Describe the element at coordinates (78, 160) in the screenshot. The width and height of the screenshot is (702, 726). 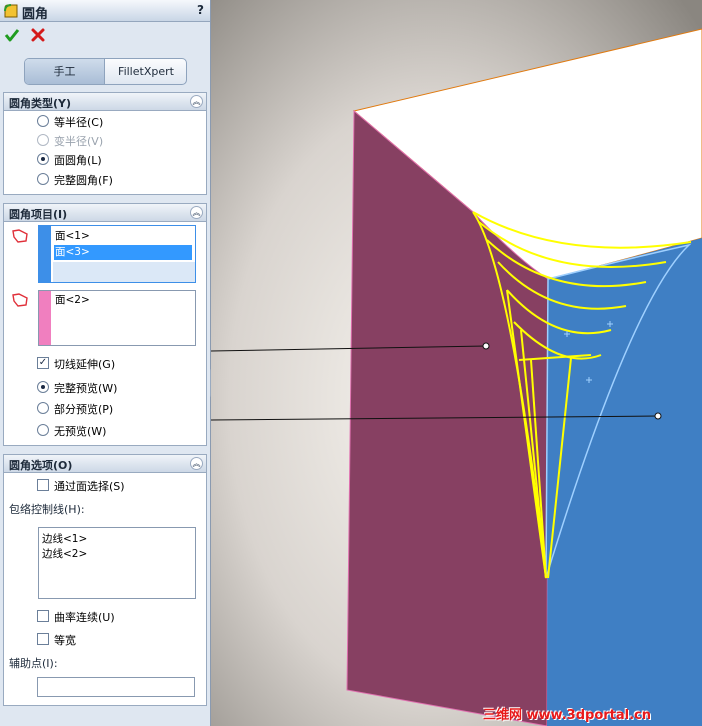
I see `radio-label: 面圆角(L)` at that location.